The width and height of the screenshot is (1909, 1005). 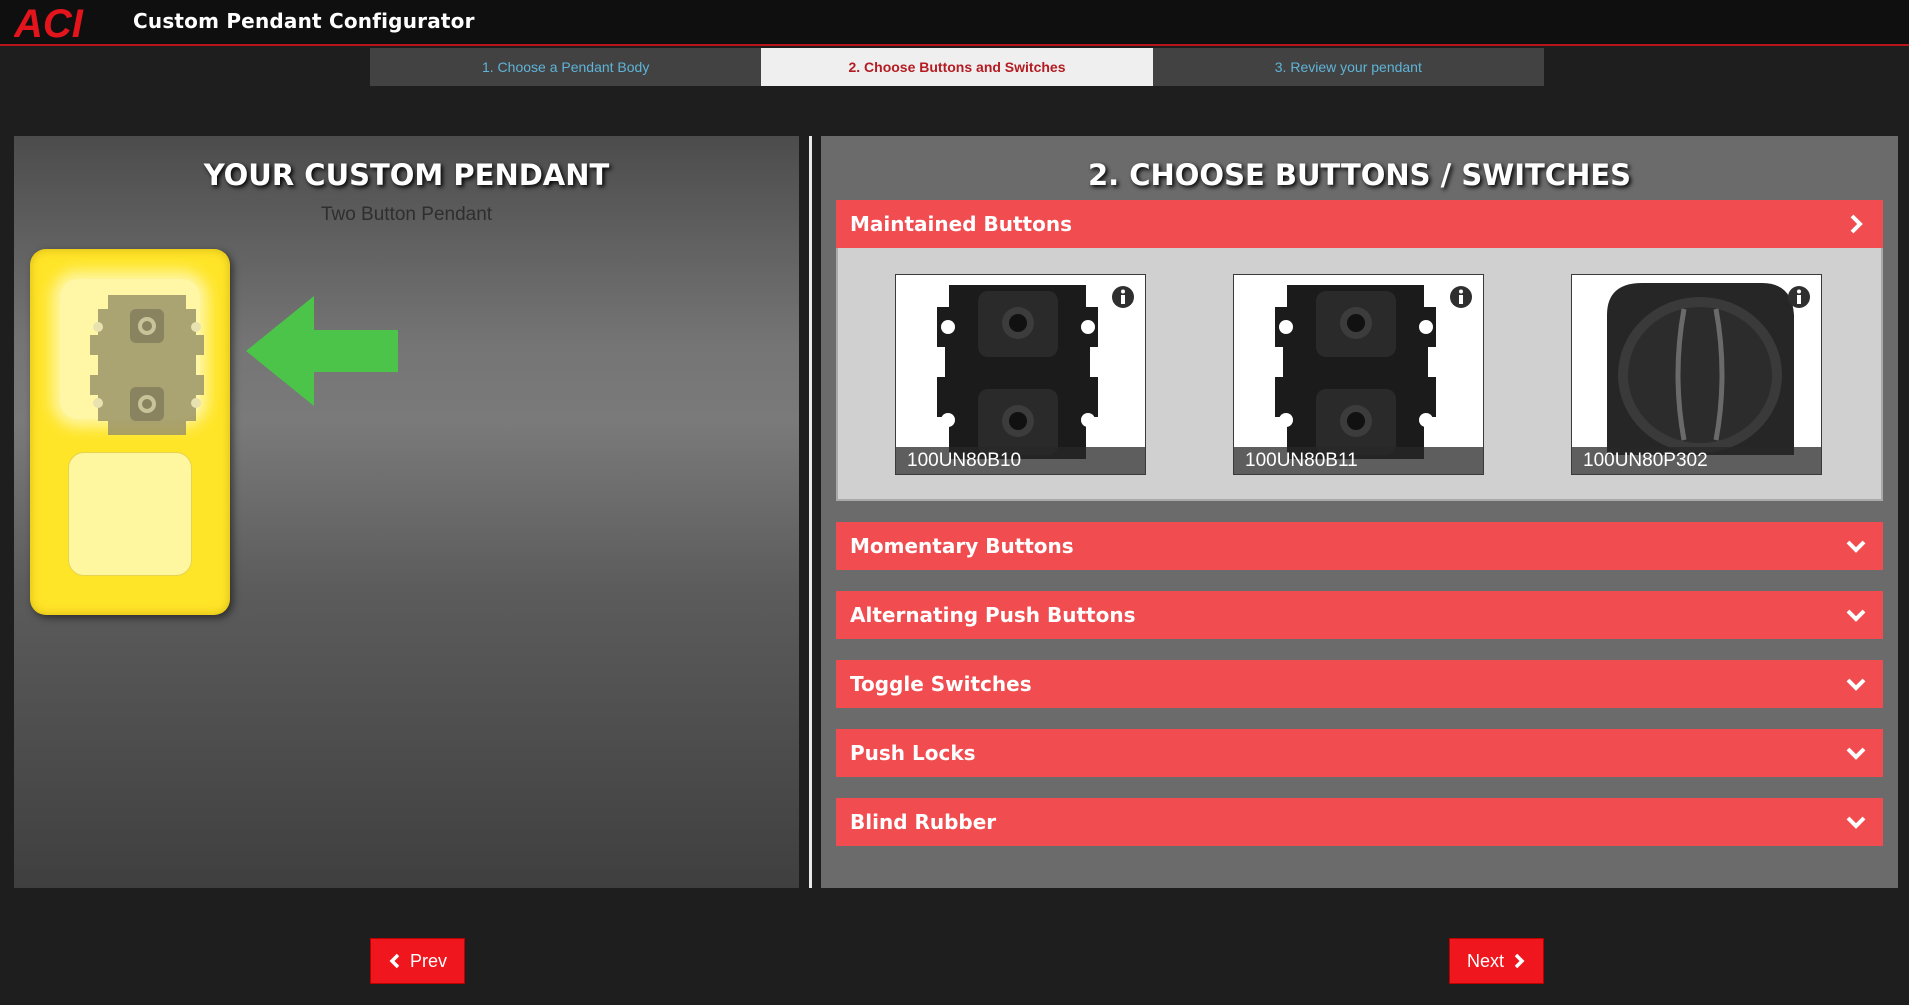 What do you see at coordinates (406, 214) in the screenshot?
I see `pendant-name: Two Button Pendant` at bounding box center [406, 214].